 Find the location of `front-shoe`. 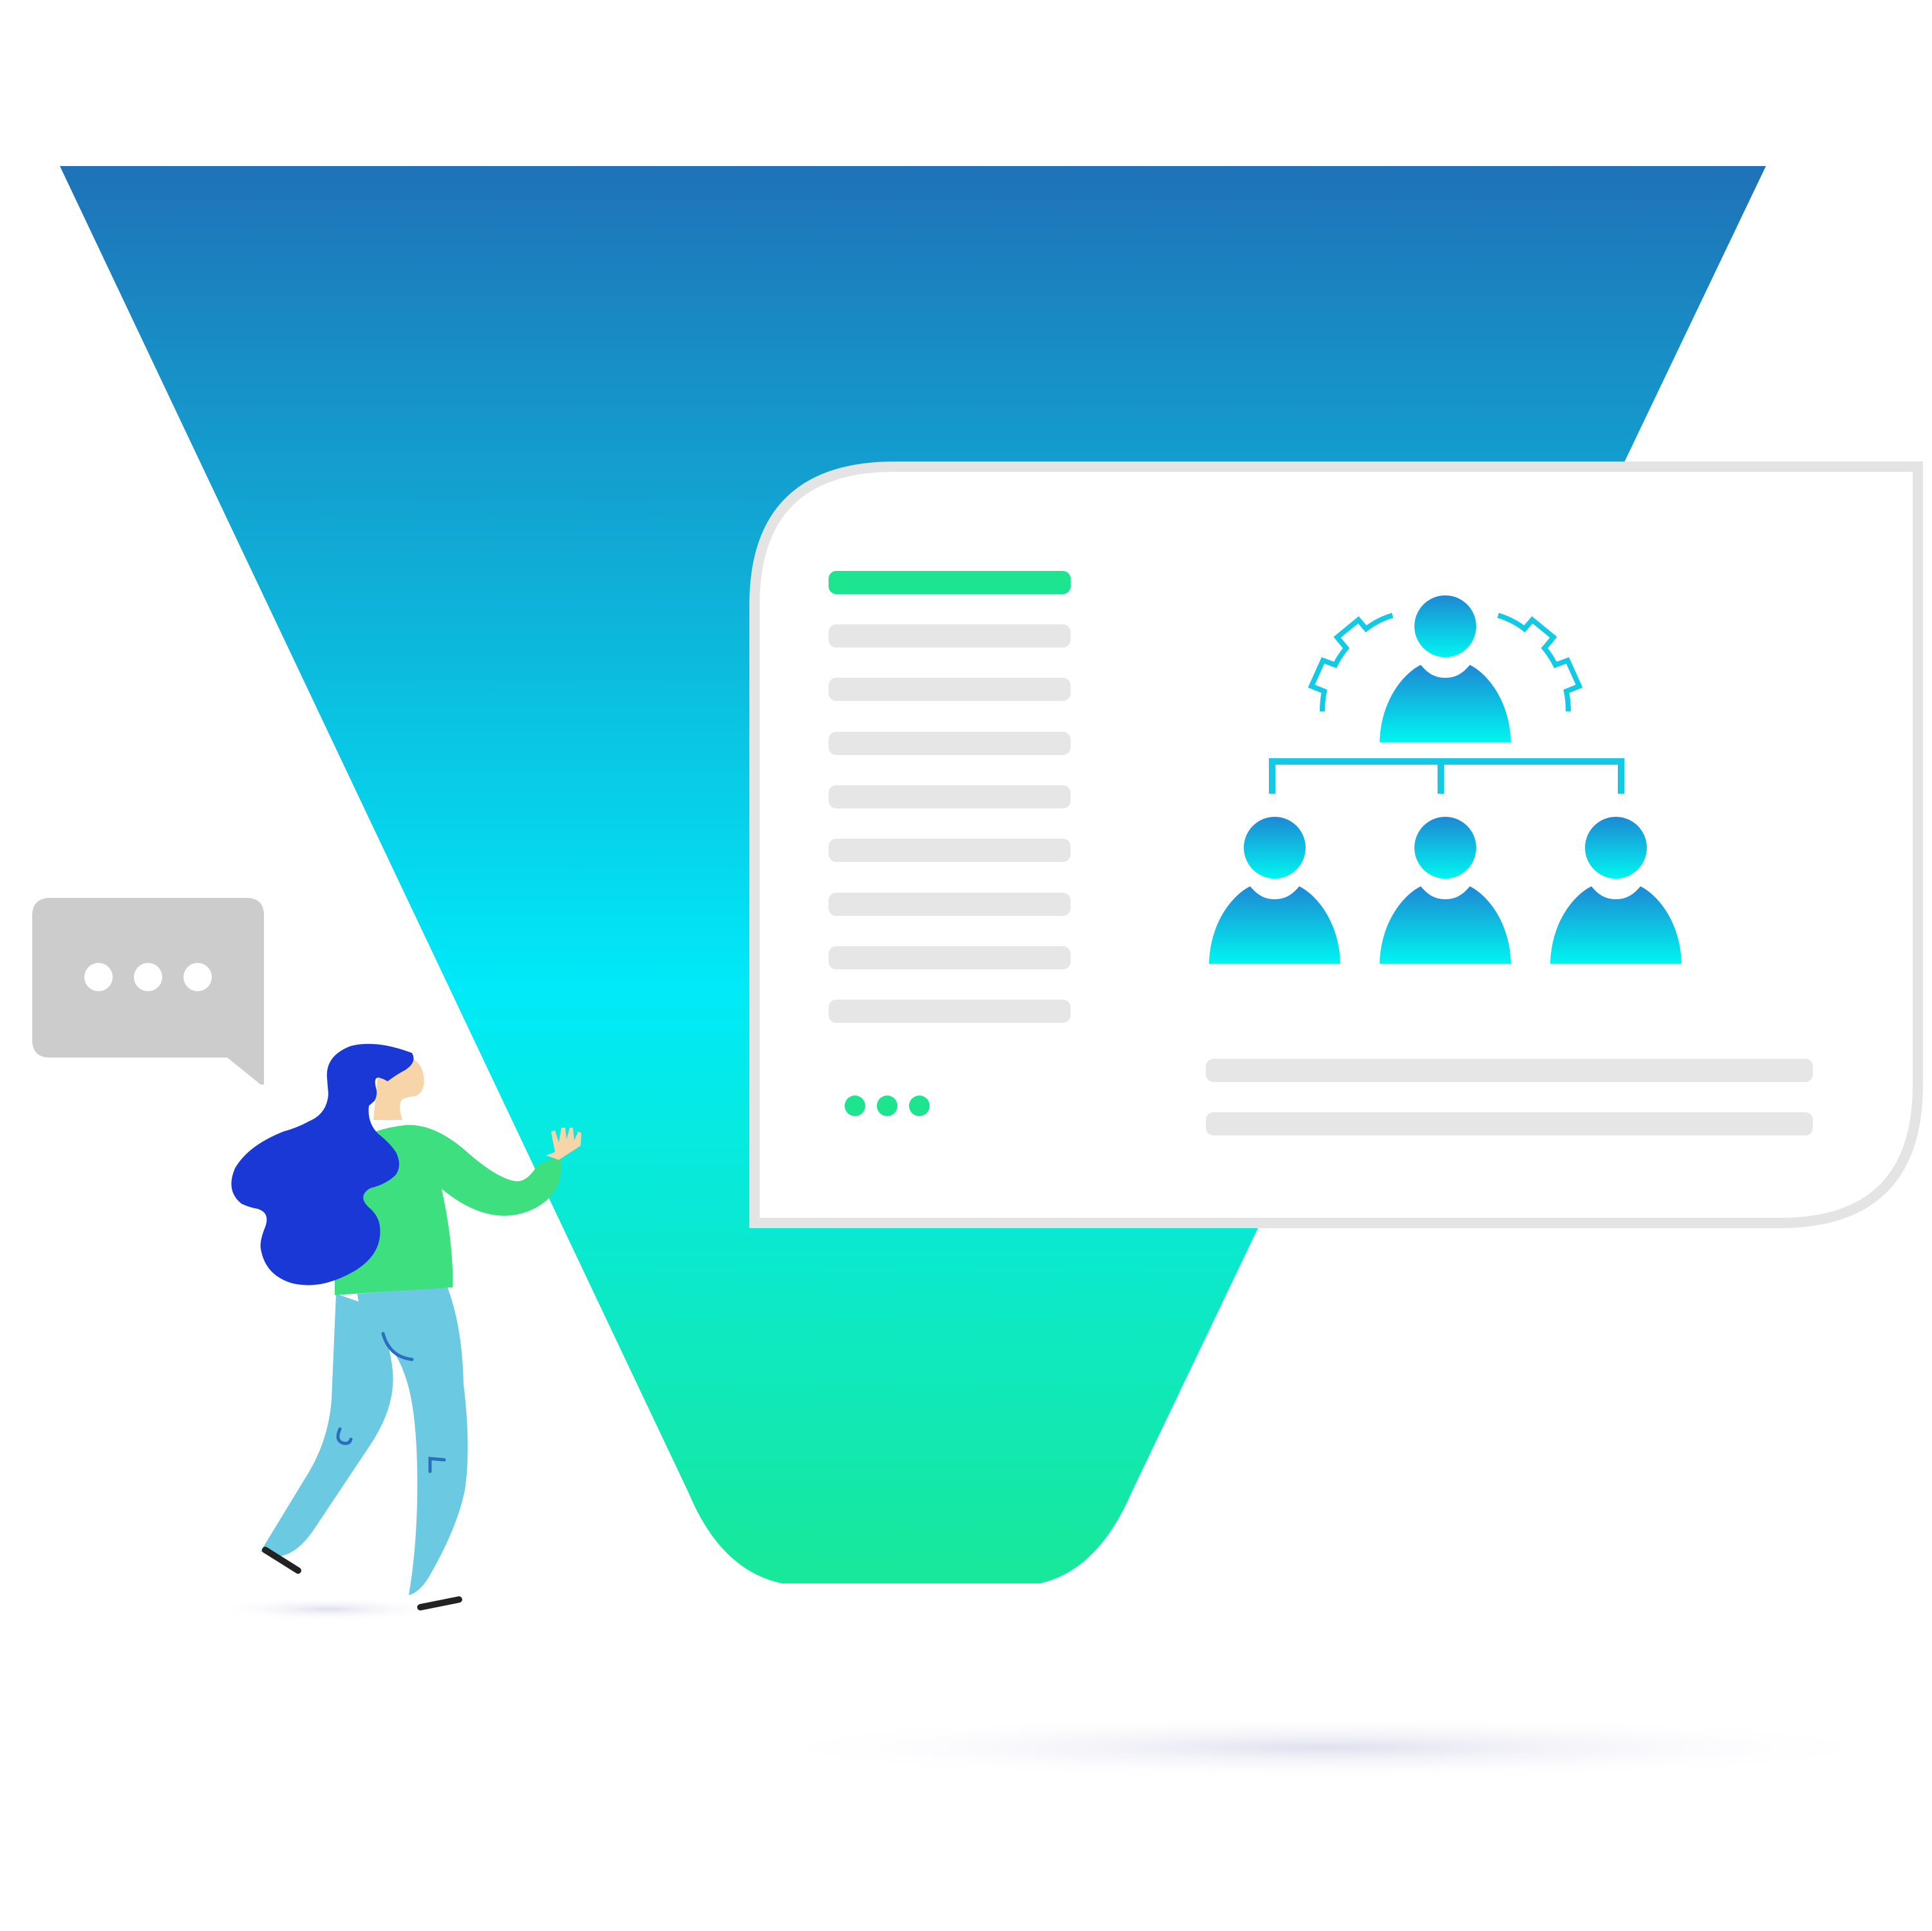

front-shoe is located at coordinates (440, 1603).